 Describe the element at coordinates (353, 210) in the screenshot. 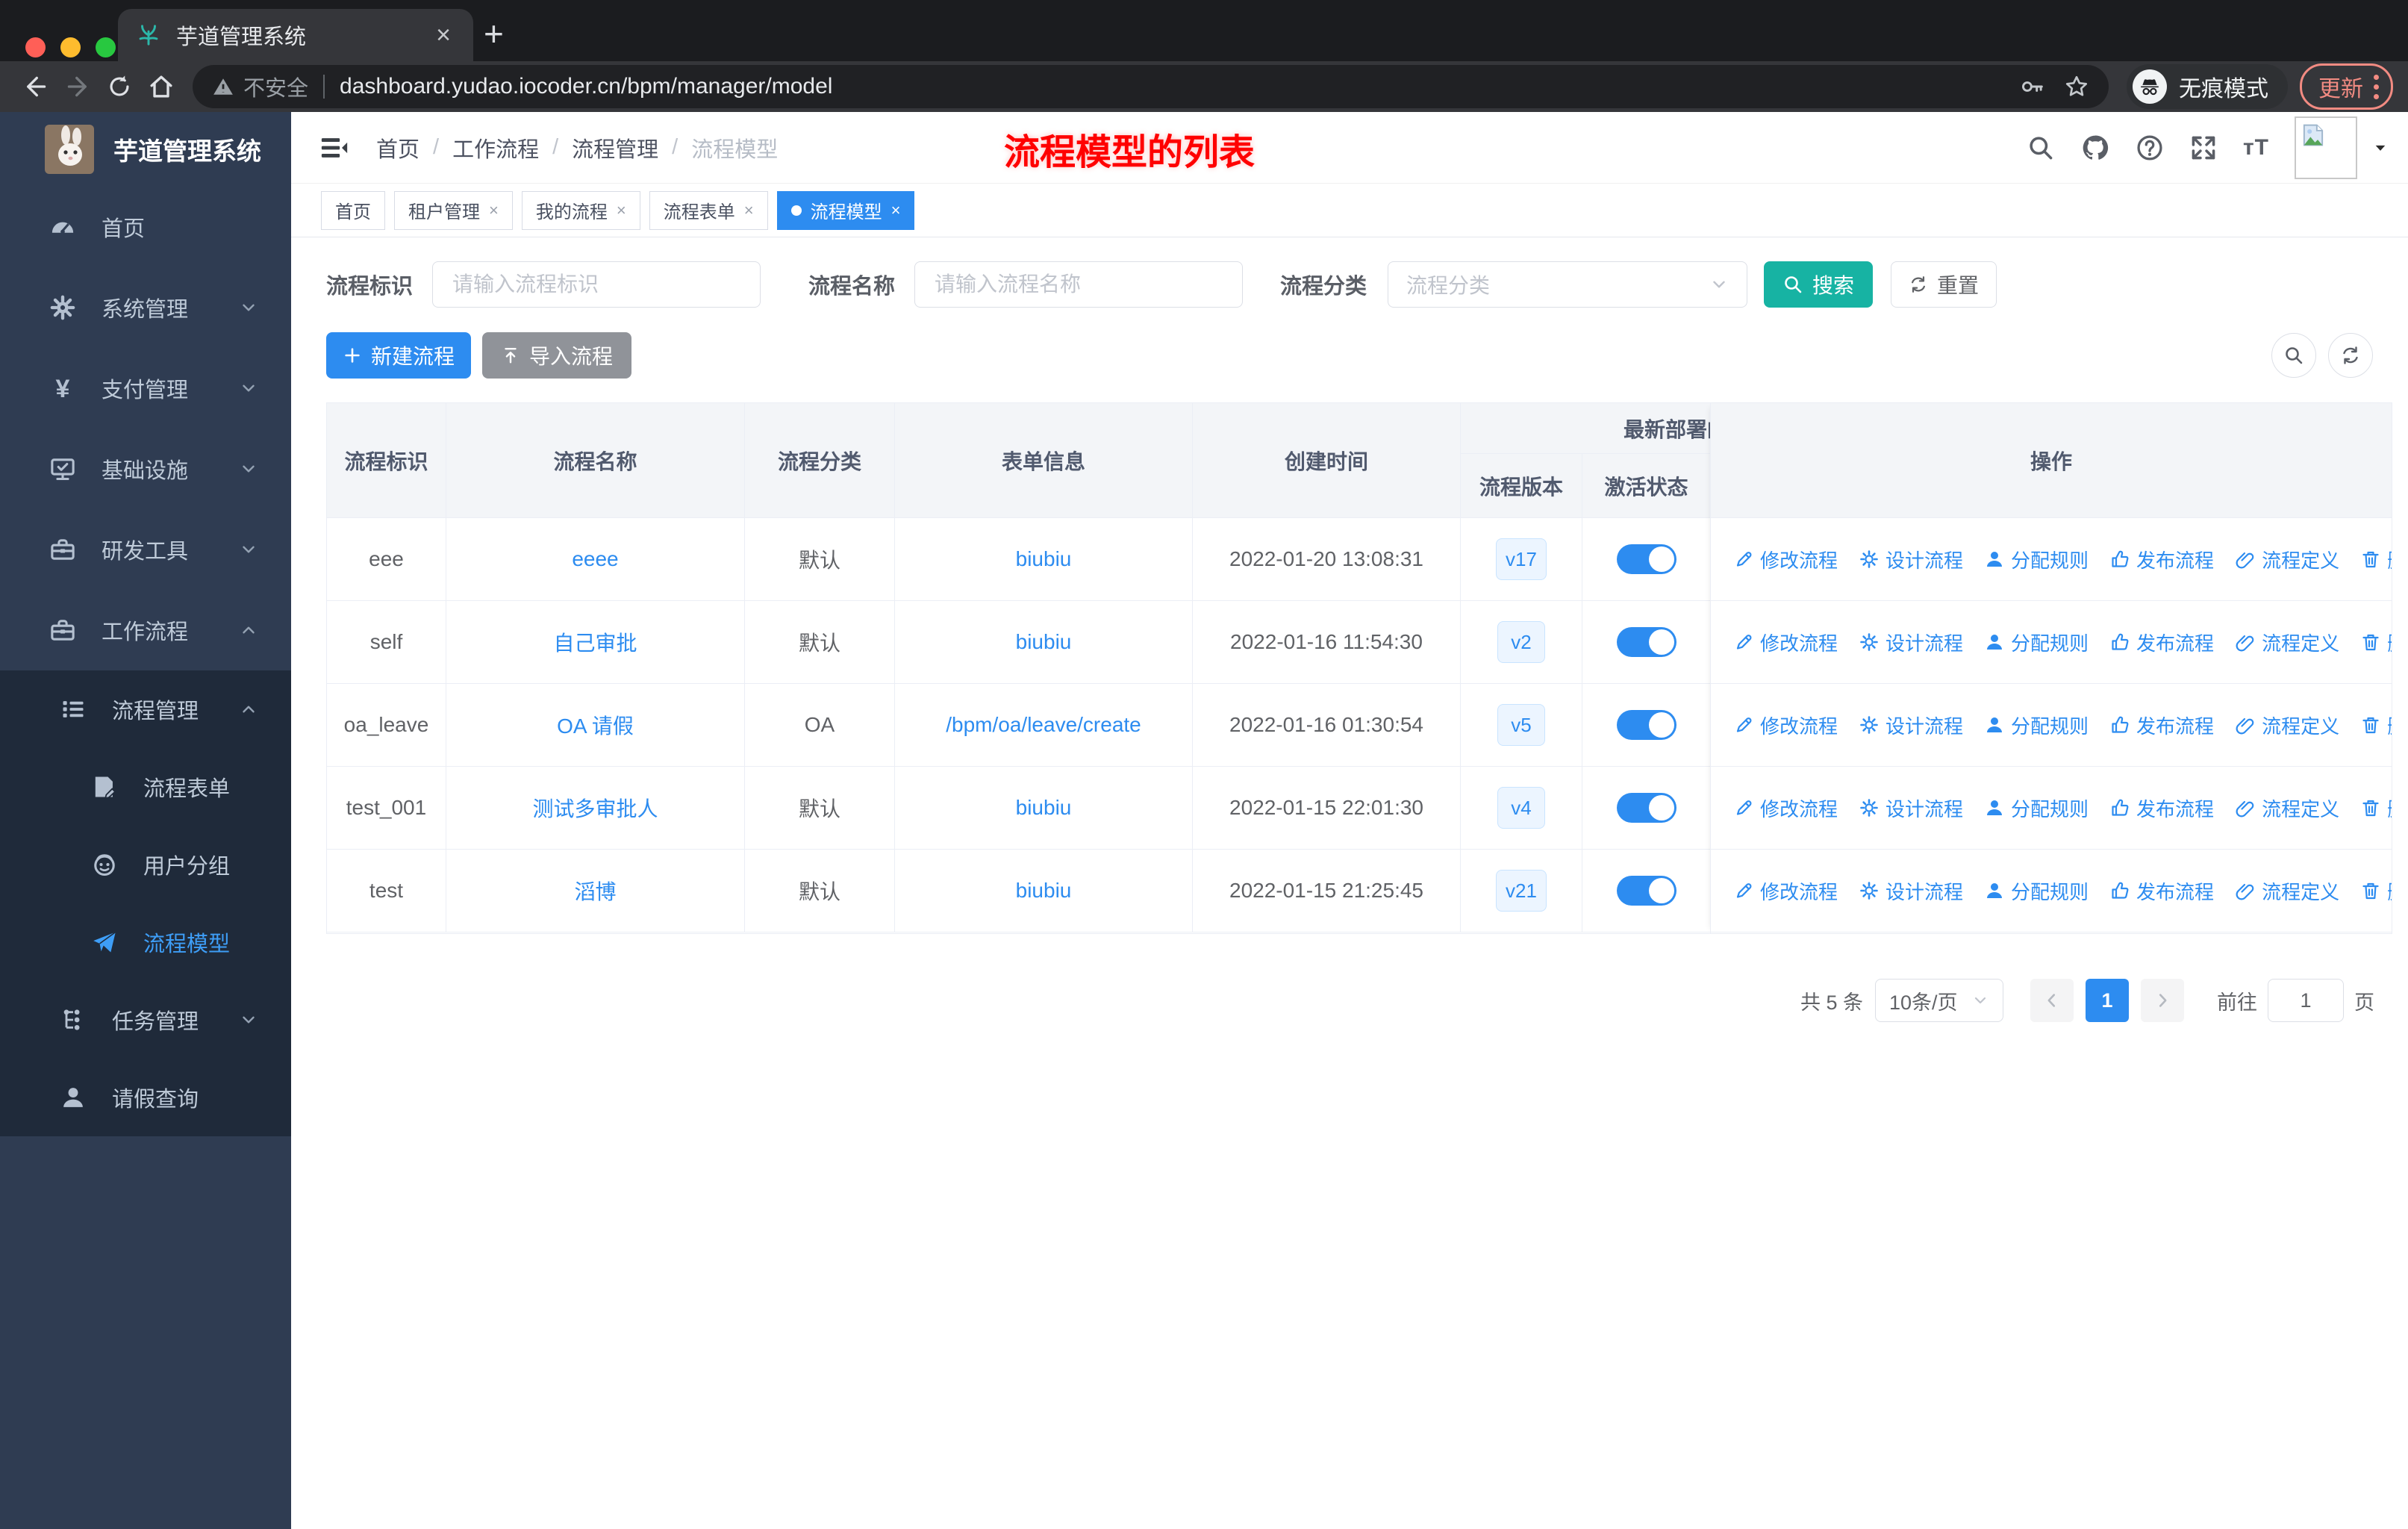

I see `tag-home: 首页` at that location.